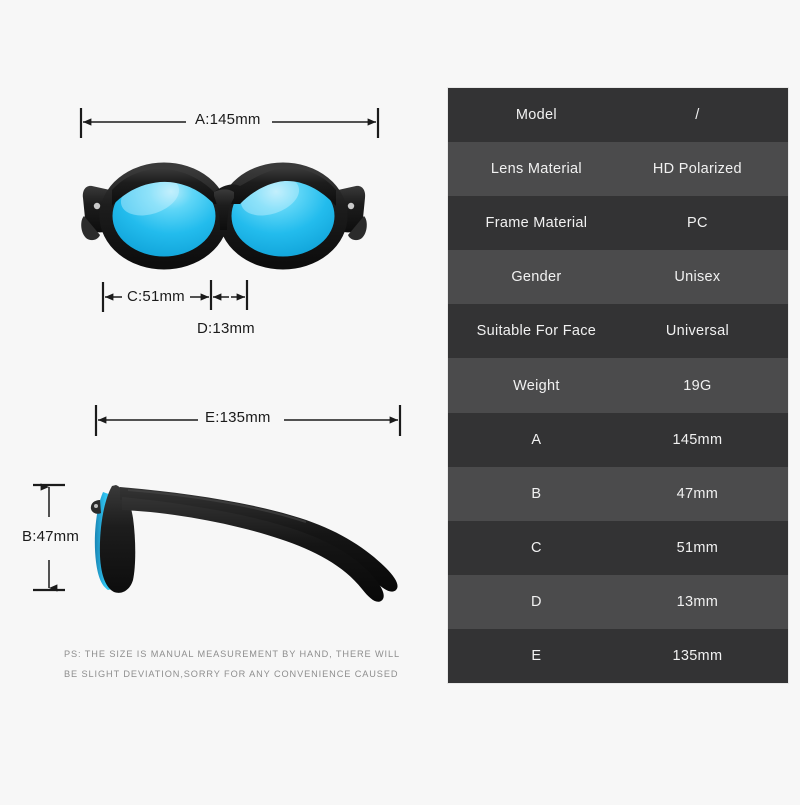  Describe the element at coordinates (228, 119) in the screenshot. I see `dimension-A-label: A:145mm` at that location.